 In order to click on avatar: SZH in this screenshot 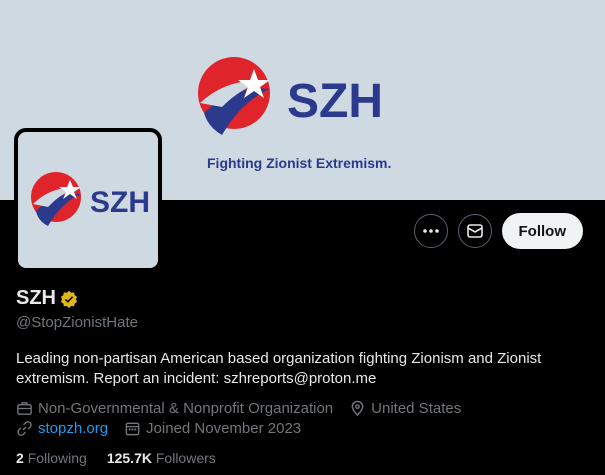, I will do `click(88, 200)`.